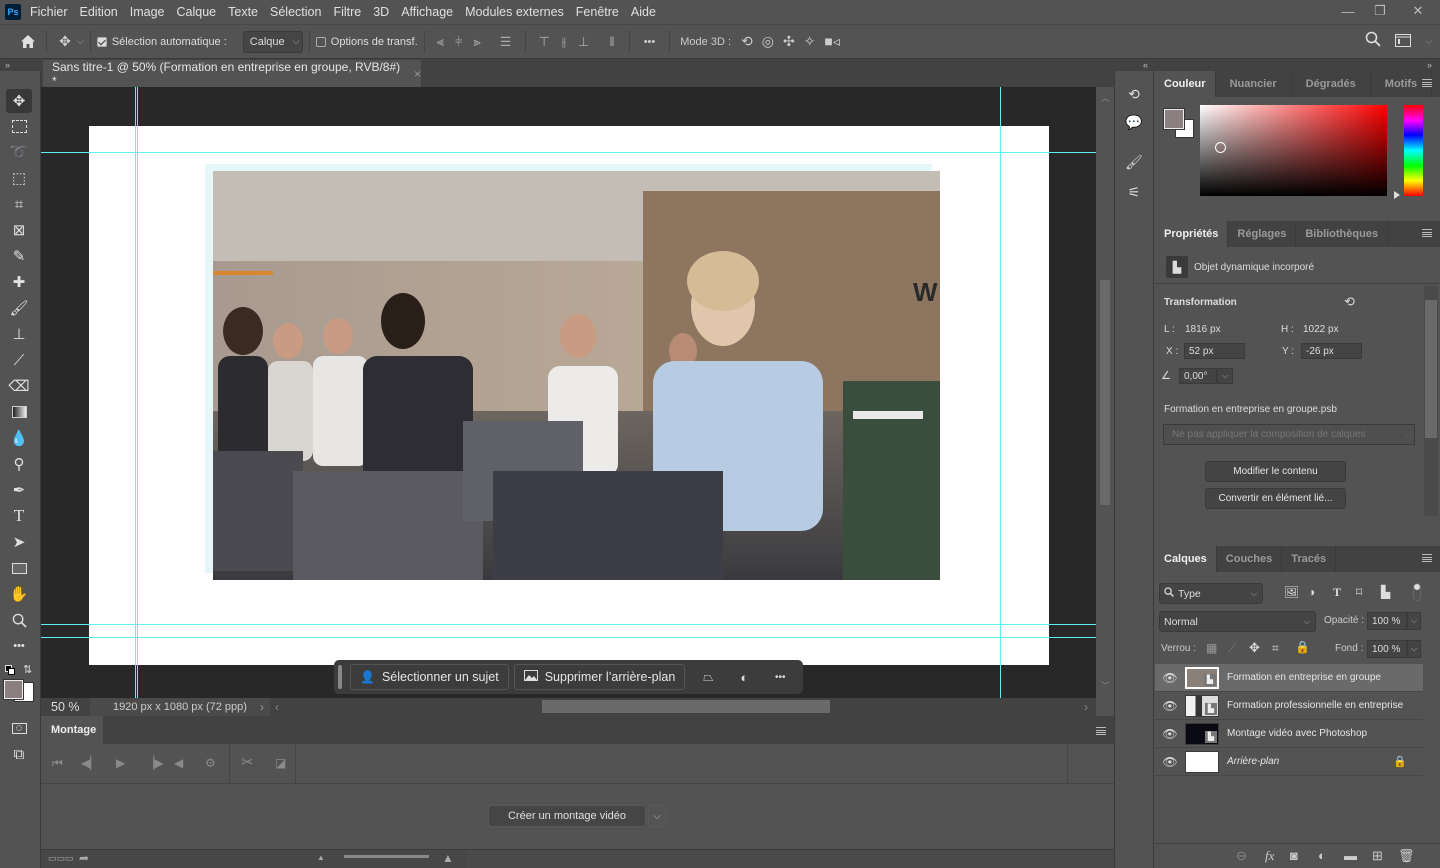 This screenshot has height=868, width=1440. I want to click on path-selection-icon: ➤, so click(19, 542).